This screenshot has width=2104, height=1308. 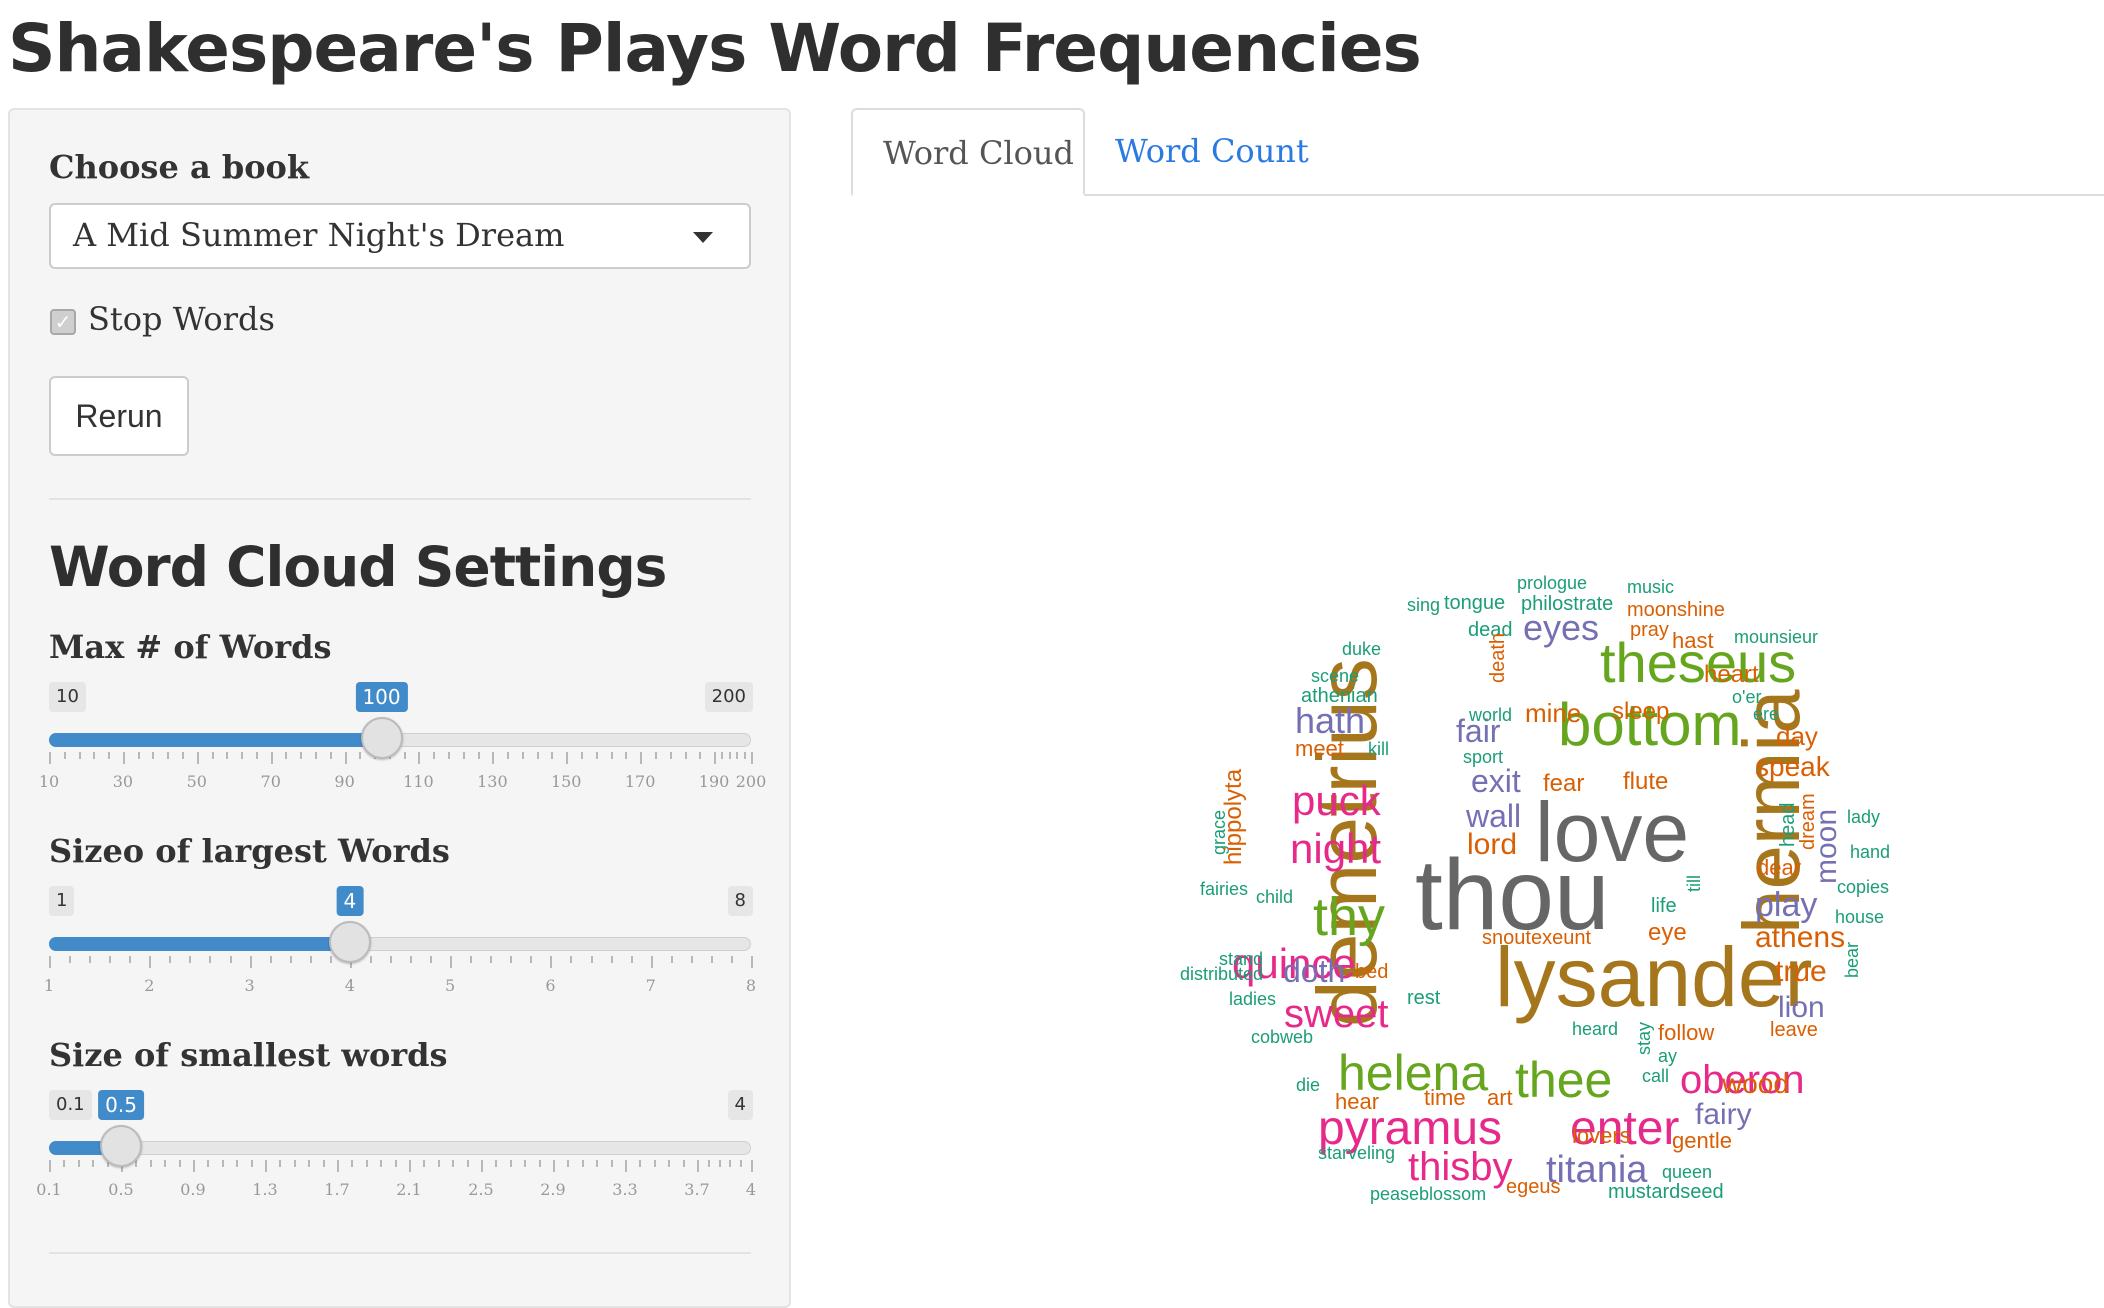 What do you see at coordinates (1864, 817) in the screenshot?
I see `cloud-word: lady` at bounding box center [1864, 817].